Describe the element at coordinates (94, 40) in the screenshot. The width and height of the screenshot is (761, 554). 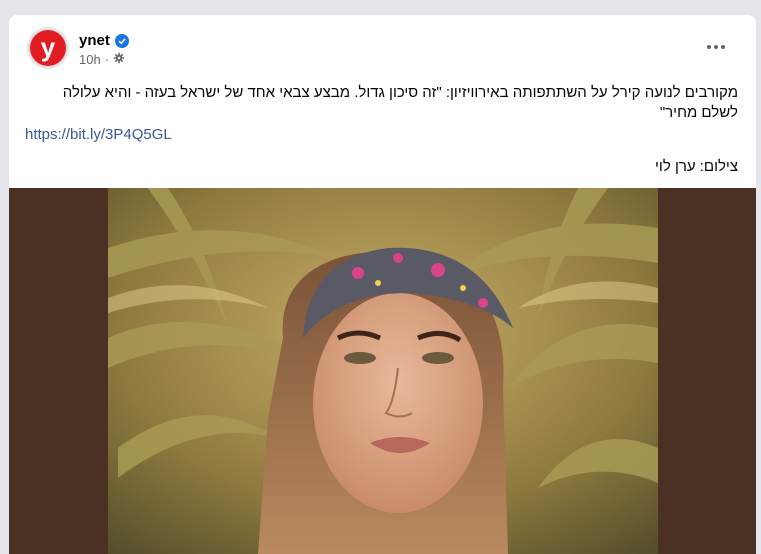
I see `page-name-link: ynet` at that location.